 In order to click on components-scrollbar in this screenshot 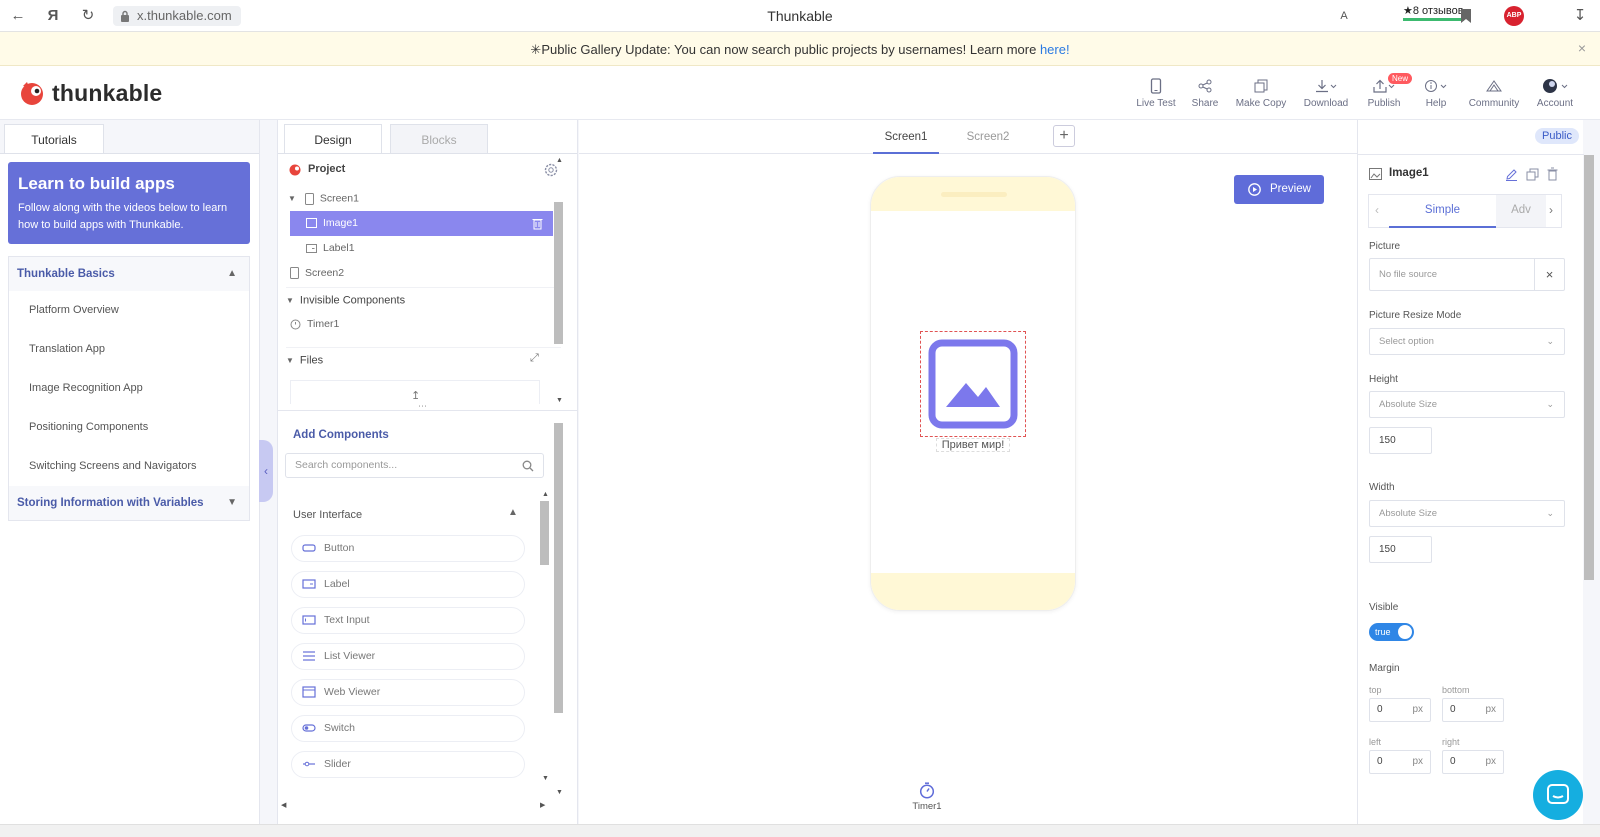, I will do `click(544, 533)`.